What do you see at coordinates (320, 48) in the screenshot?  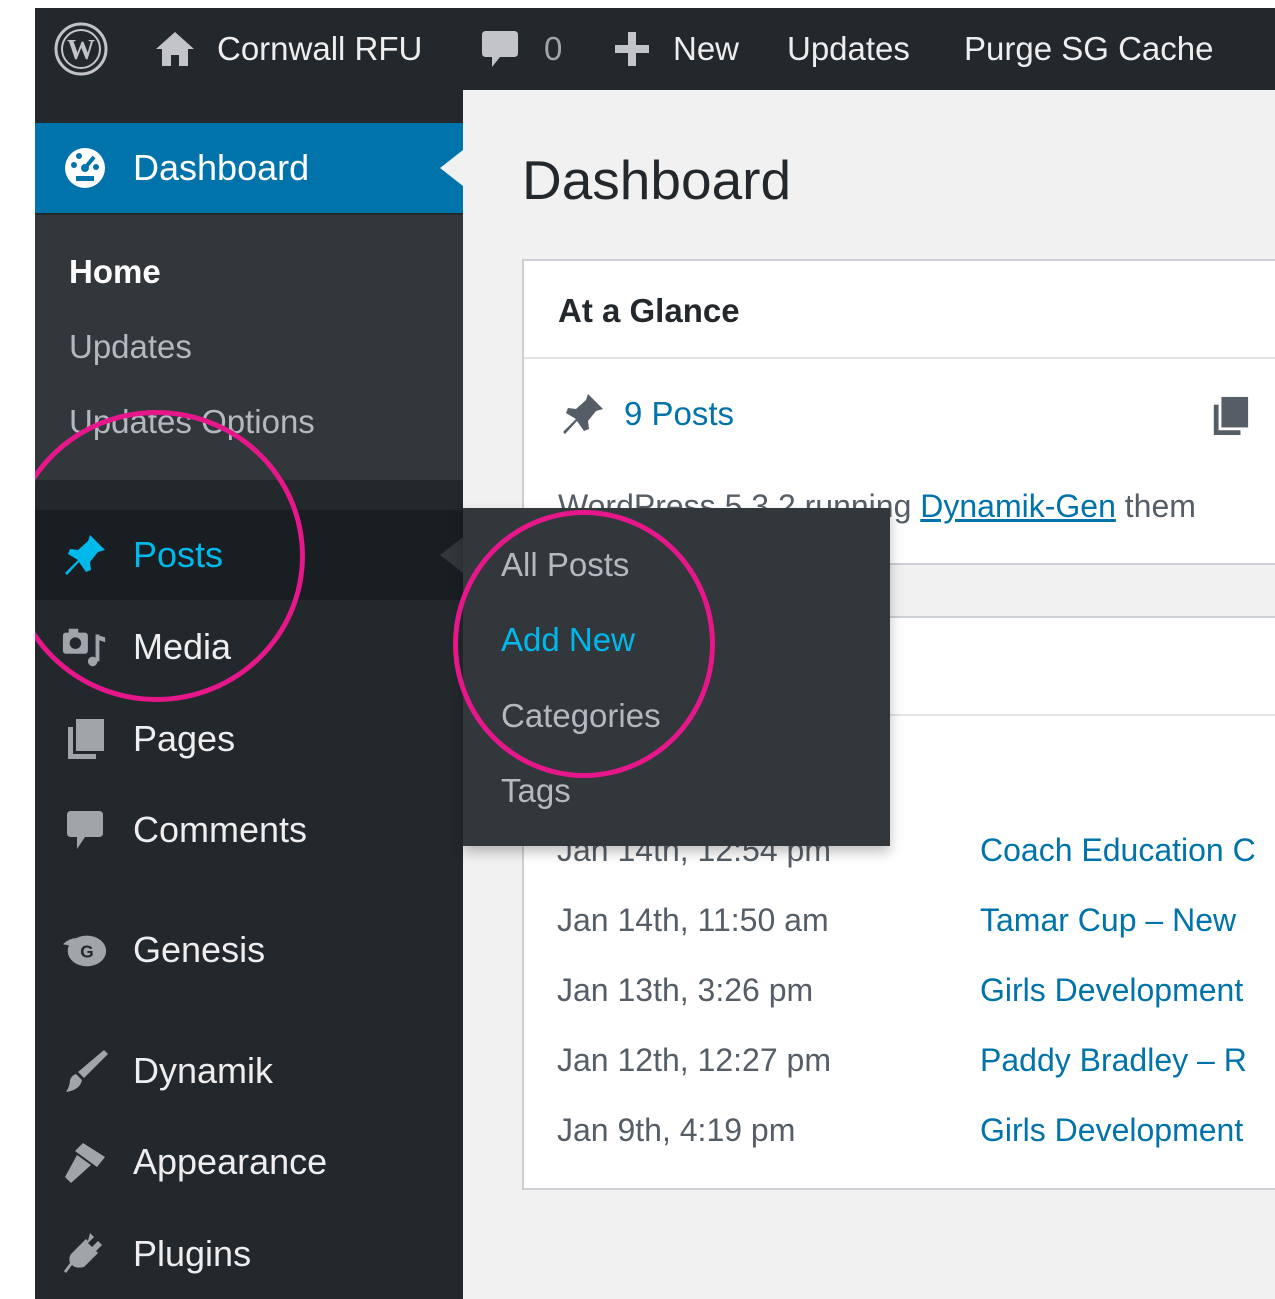 I see `site-name: Cornwall RFU` at bounding box center [320, 48].